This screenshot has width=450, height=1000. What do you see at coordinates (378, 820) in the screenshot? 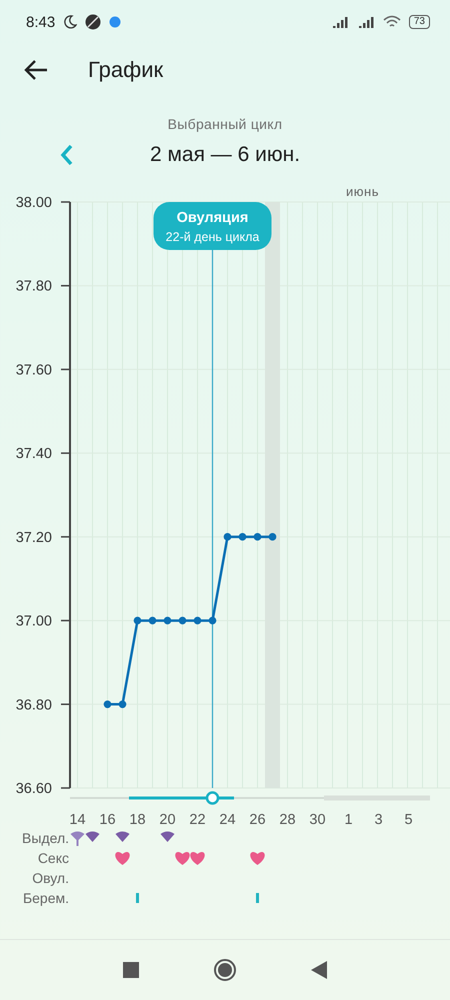
I see `x-tick-label: 3` at bounding box center [378, 820].